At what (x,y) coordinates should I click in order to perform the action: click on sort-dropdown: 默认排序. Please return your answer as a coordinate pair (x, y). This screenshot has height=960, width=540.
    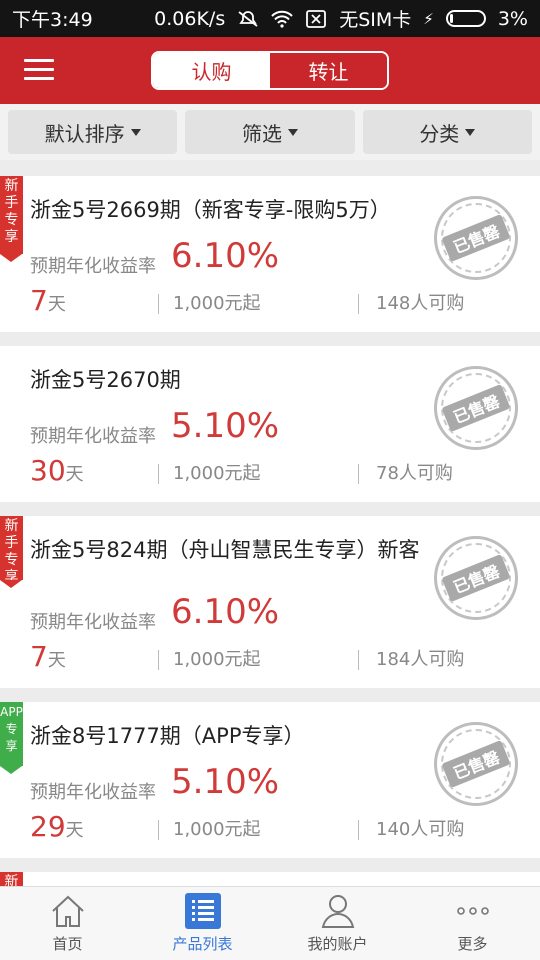
    Looking at the image, I should click on (93, 132).